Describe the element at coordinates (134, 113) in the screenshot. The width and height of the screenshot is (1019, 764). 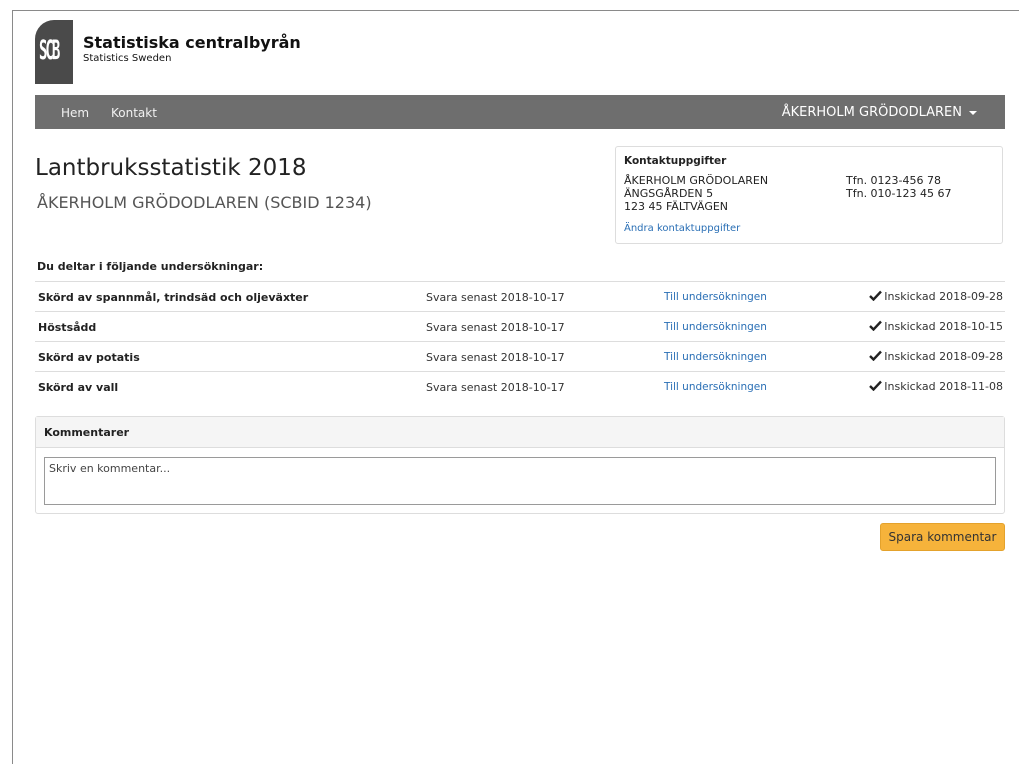
I see `nav-contact-link: Kontakt` at that location.